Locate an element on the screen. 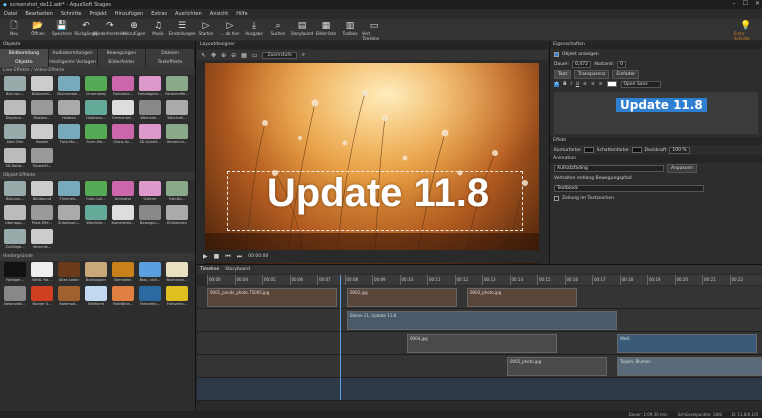 This screenshot has height=418, width=762. text-color-icon: A is located at coordinates (557, 84).